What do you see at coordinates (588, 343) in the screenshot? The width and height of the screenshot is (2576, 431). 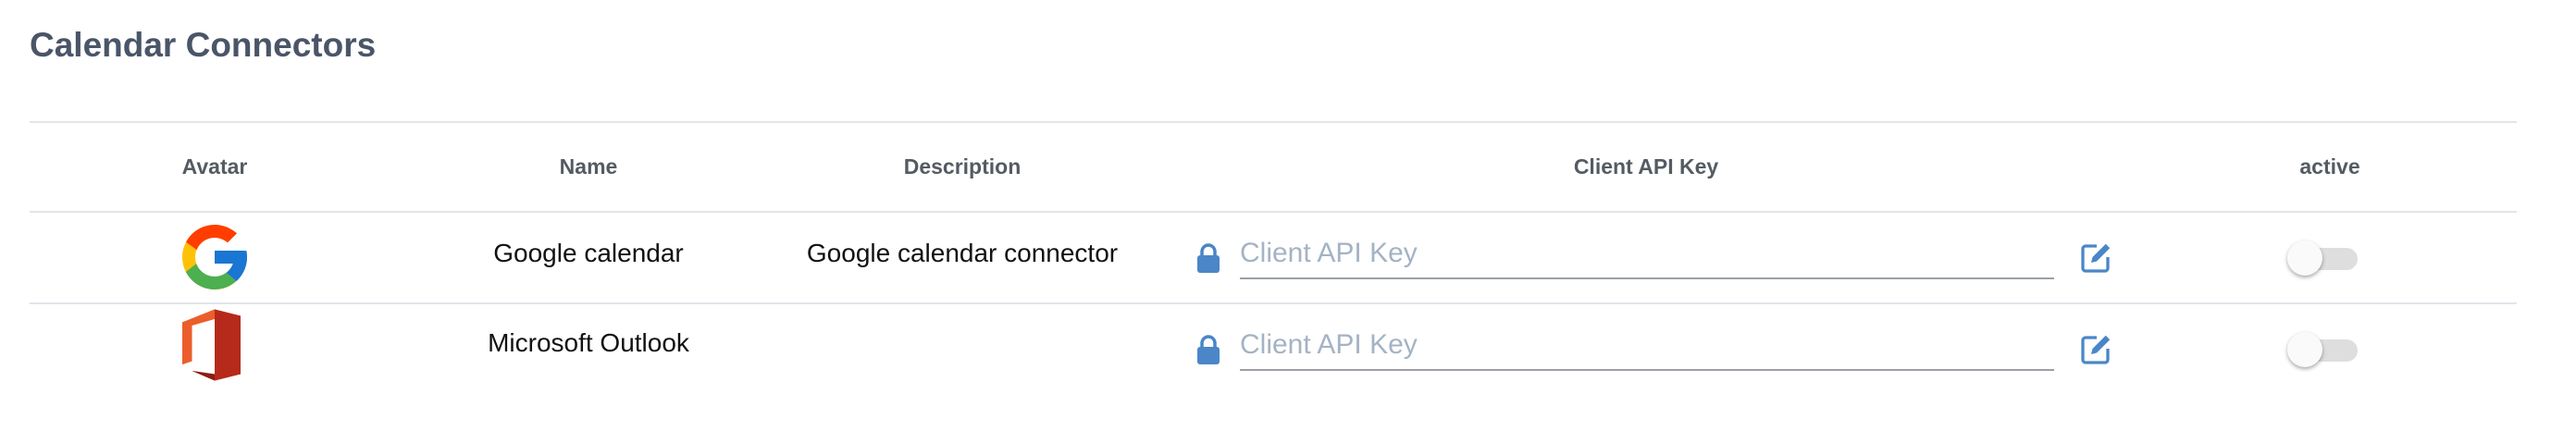 I see `connector-name: Microsoft Outlook` at bounding box center [588, 343].